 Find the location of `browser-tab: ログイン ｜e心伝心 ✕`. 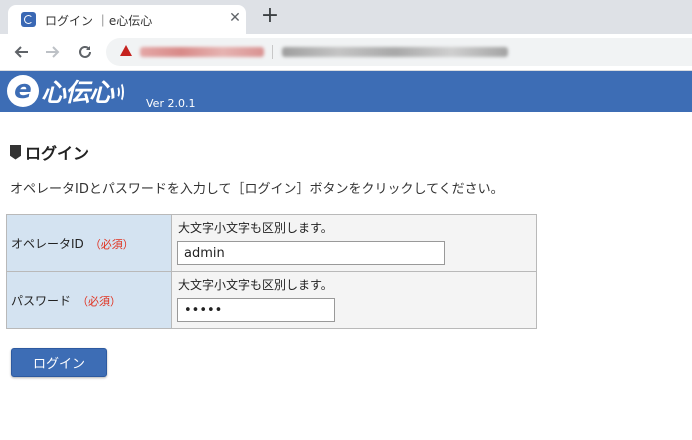

browser-tab: ログイン ｜e心伝心 ✕ is located at coordinates (127, 19).